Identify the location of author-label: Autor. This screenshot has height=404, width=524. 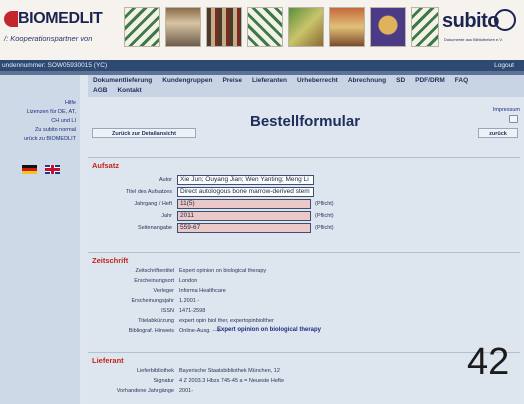
(165, 180).